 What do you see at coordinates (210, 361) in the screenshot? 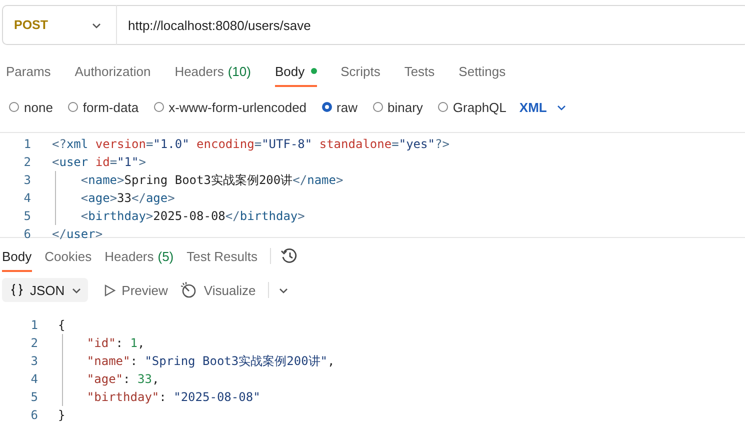
I see `code-line: "name": "Spring Boot3实战案例200讲",` at bounding box center [210, 361].